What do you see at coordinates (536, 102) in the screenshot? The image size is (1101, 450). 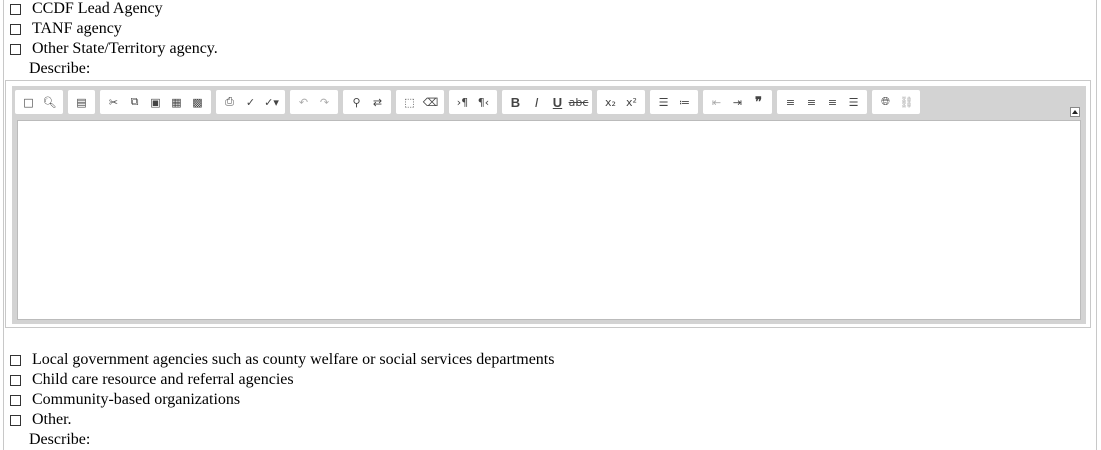 I see `italic-icon: I` at bounding box center [536, 102].